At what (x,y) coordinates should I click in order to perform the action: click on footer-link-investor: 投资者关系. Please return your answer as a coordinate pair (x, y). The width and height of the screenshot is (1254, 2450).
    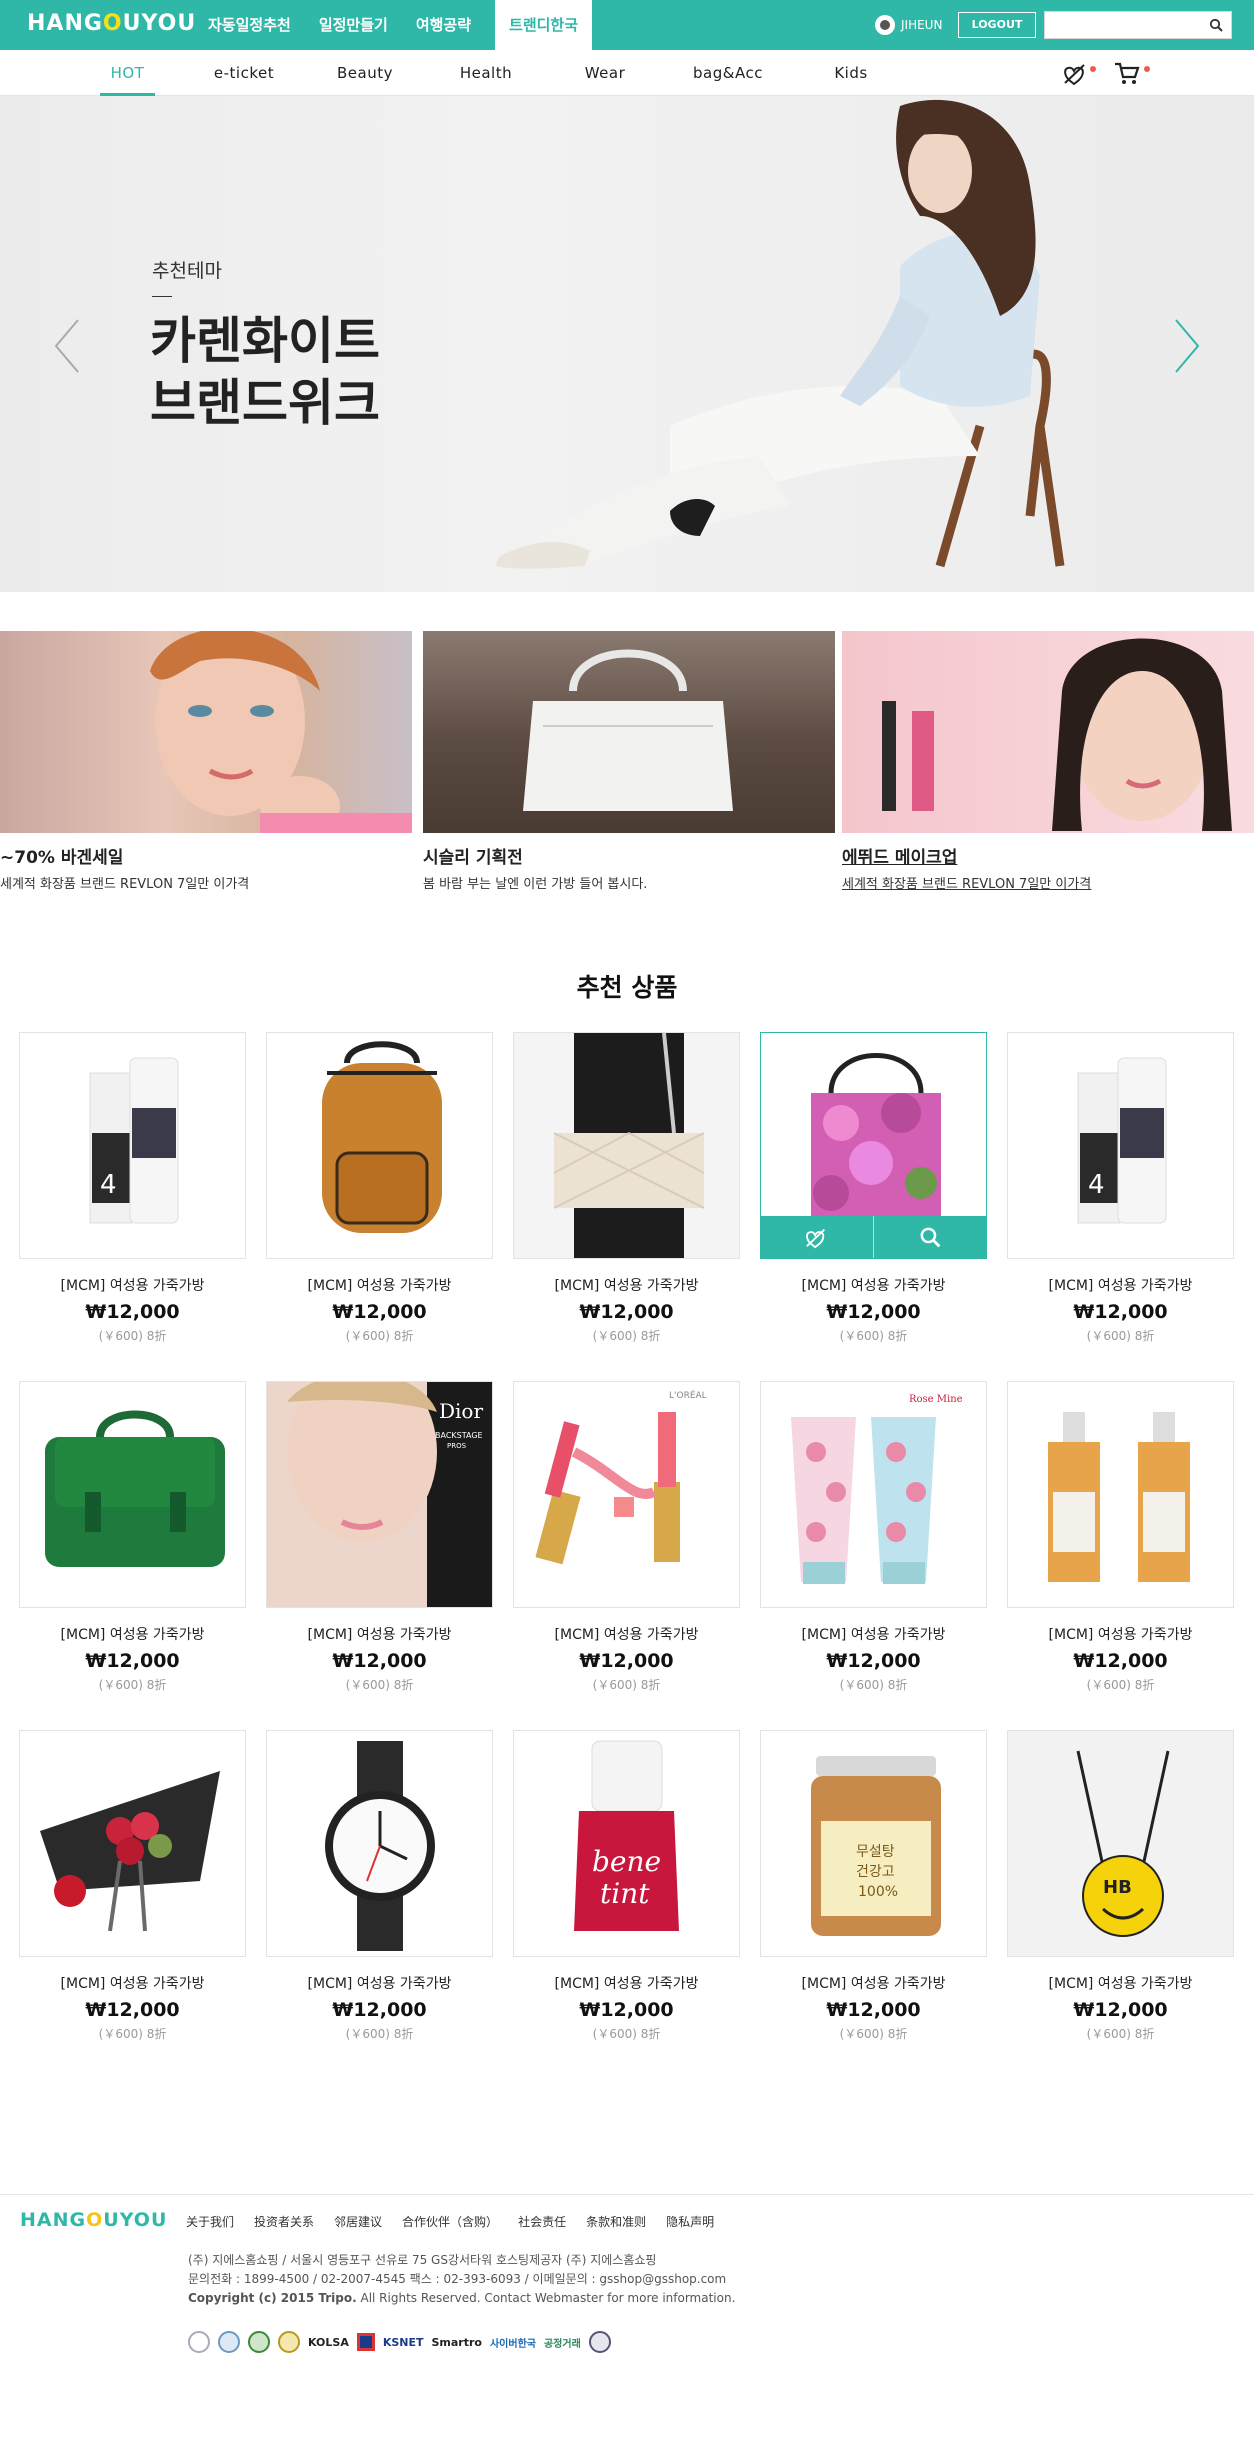
    Looking at the image, I should click on (284, 2221).